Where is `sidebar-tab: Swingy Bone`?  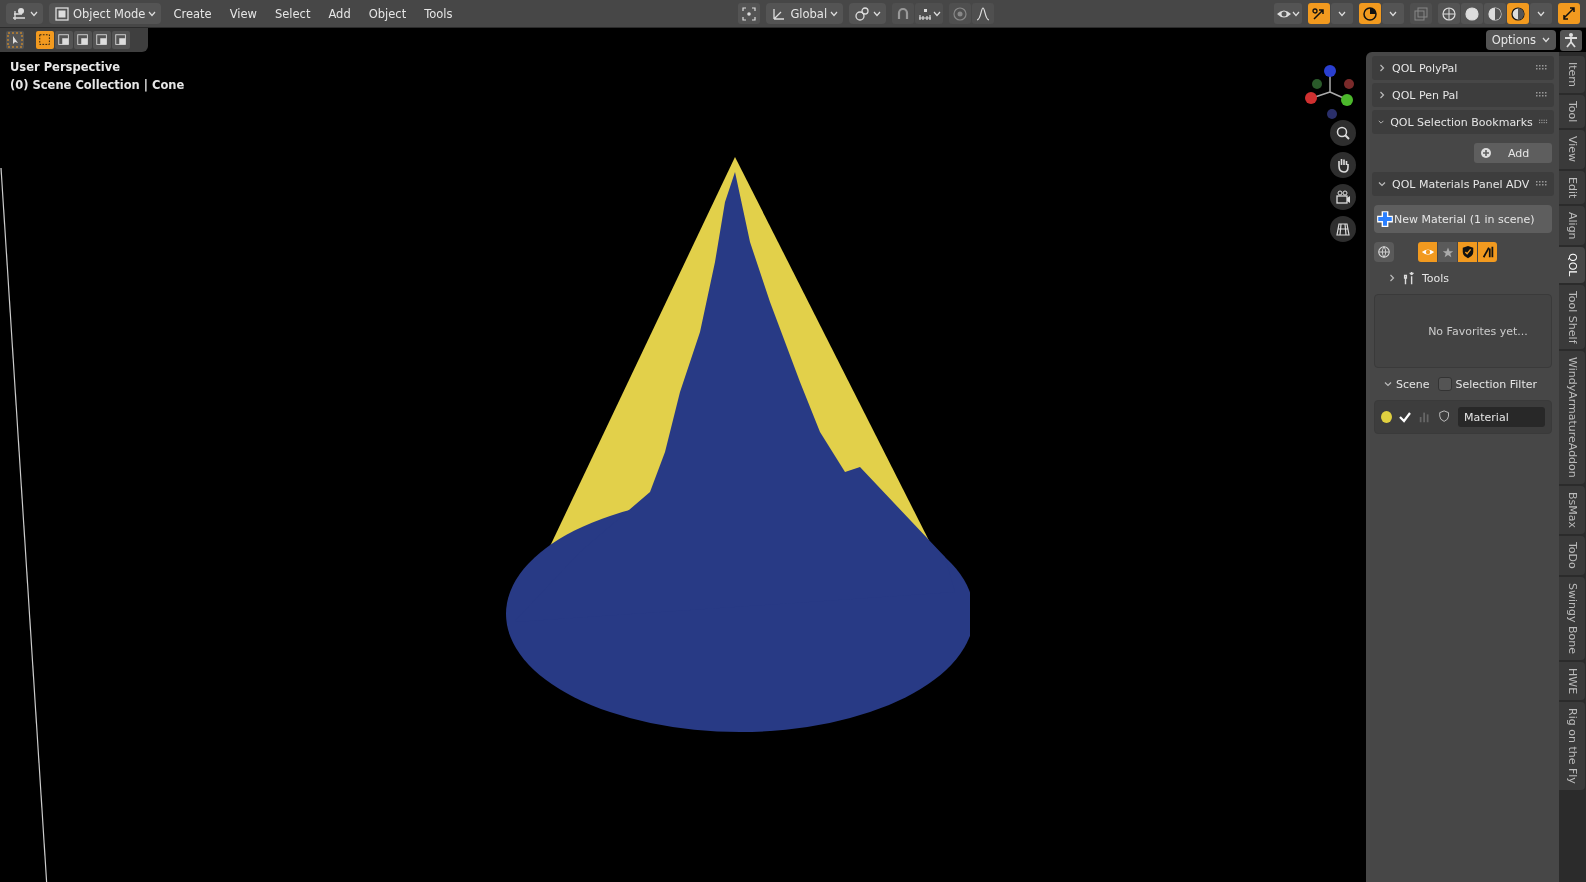
sidebar-tab: Swingy Bone is located at coordinates (1572, 619).